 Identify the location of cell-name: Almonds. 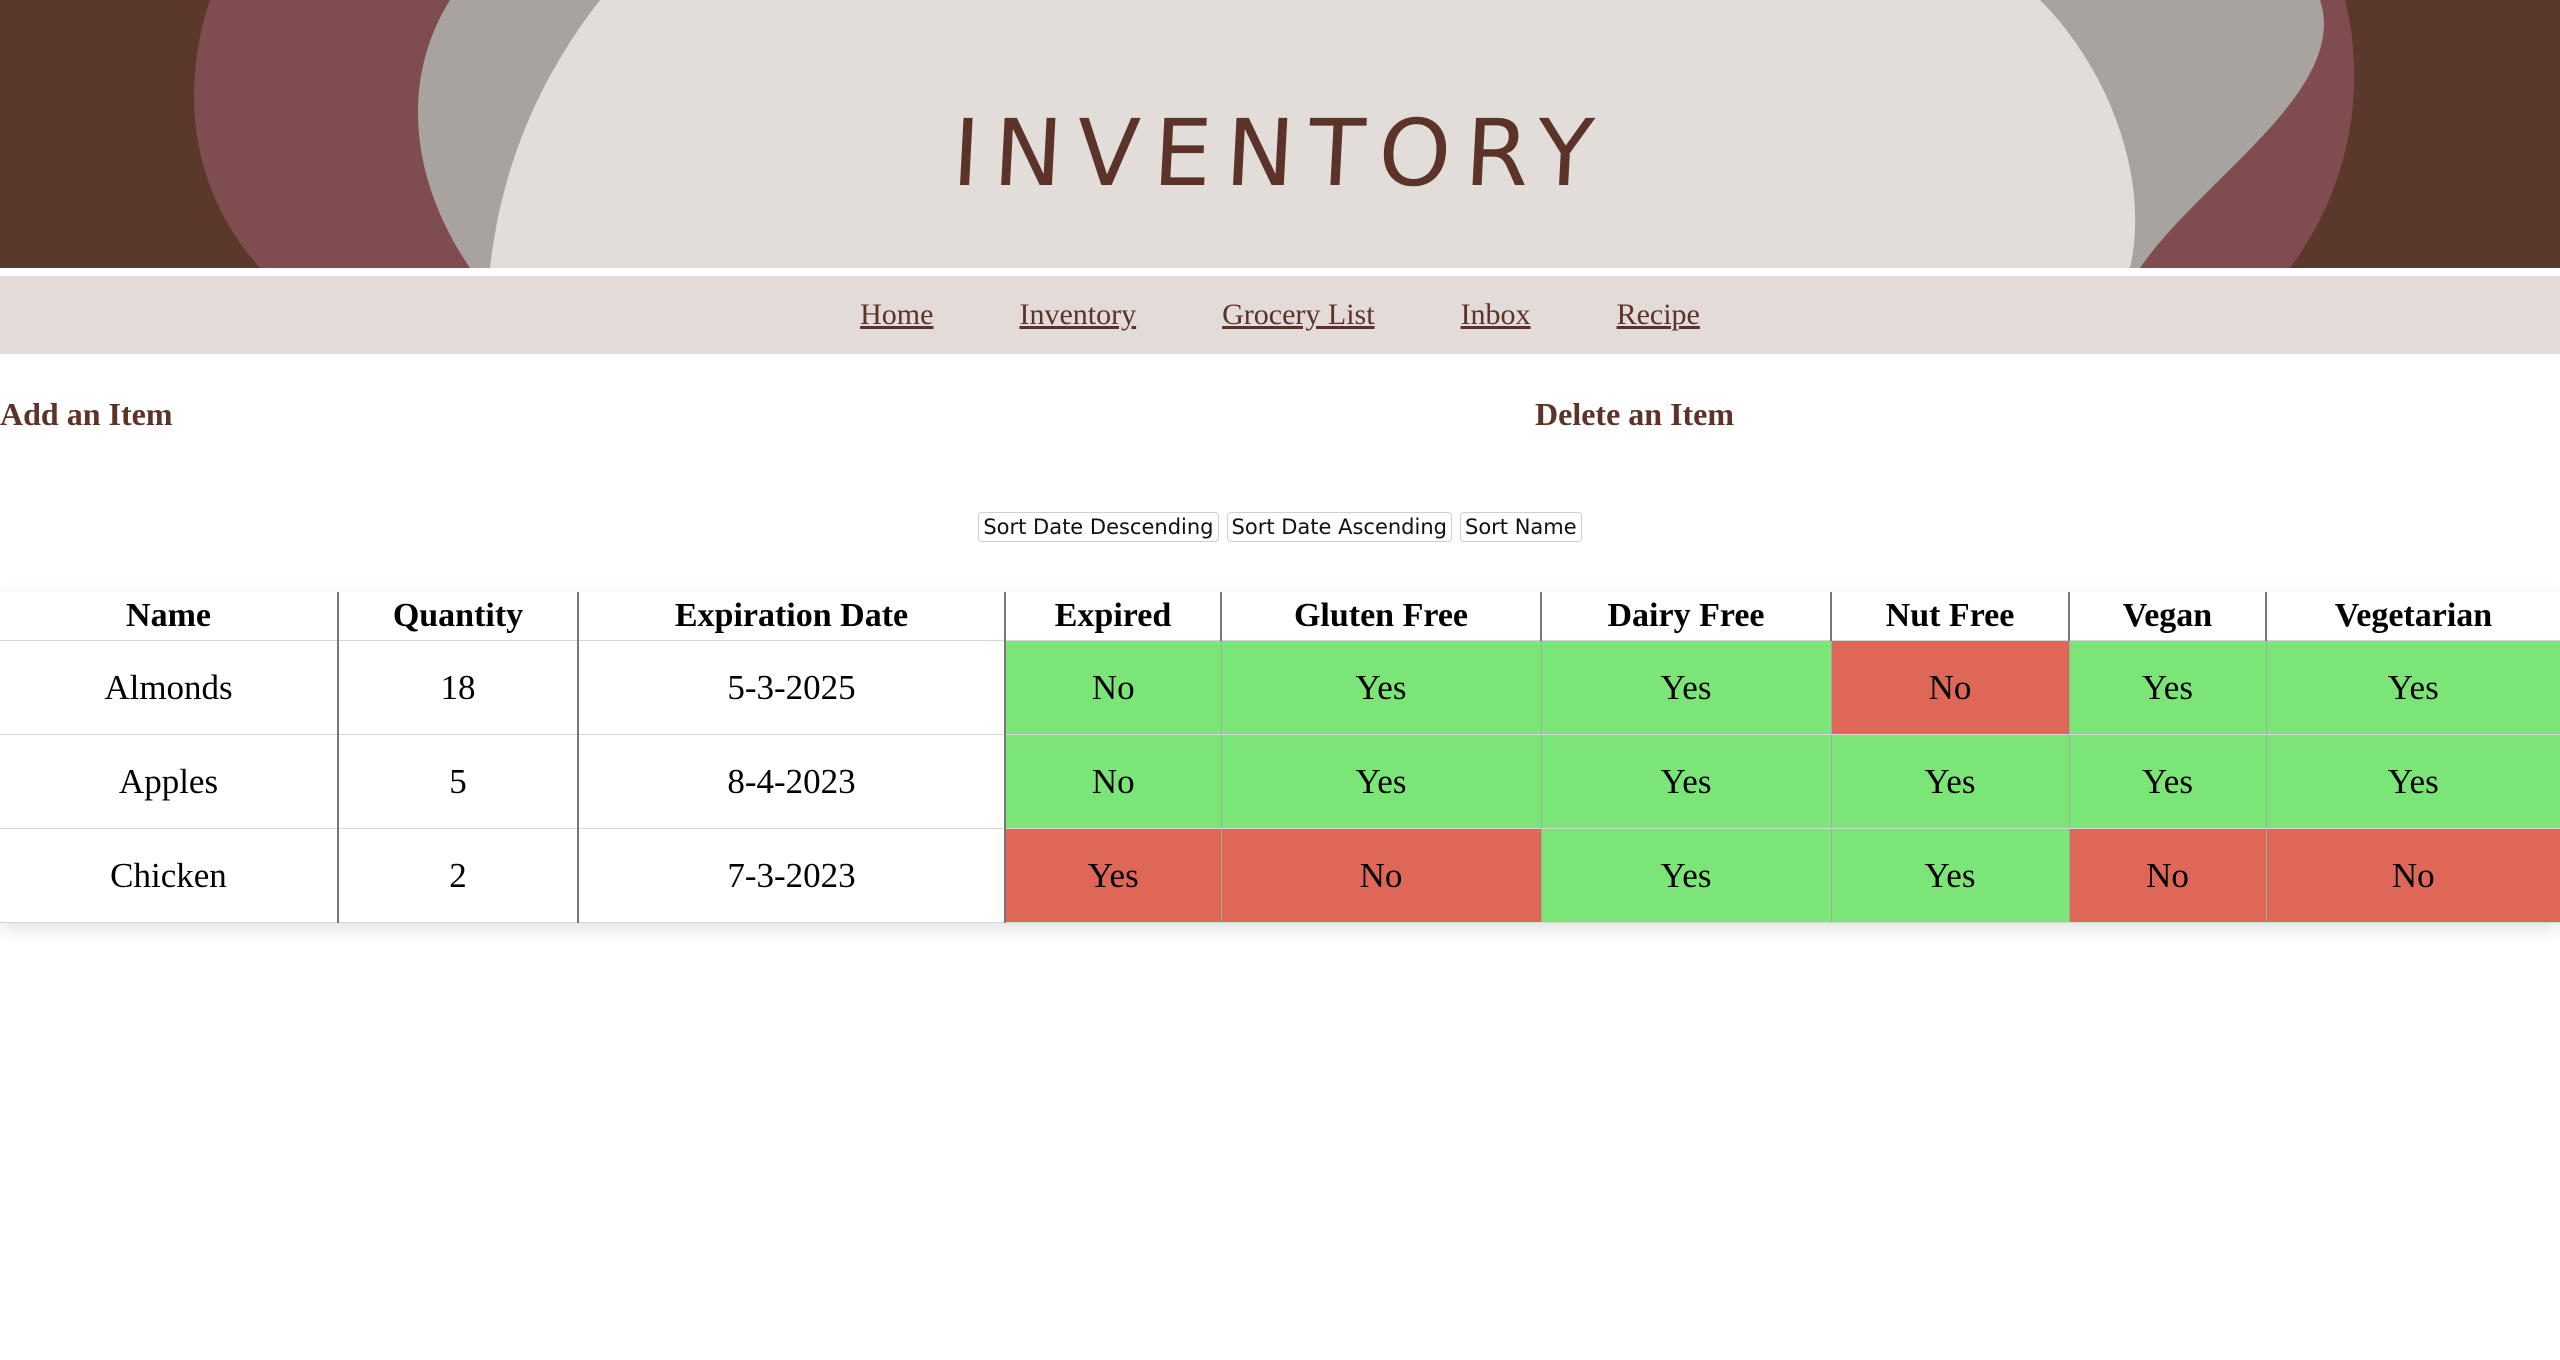
(169, 687).